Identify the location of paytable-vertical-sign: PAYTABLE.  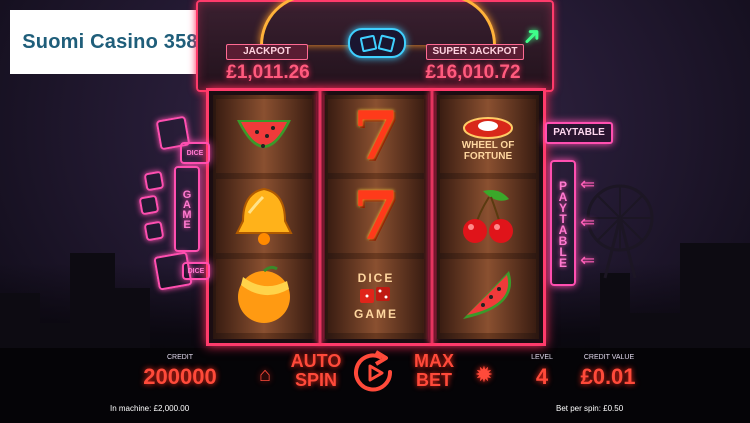
(563, 223).